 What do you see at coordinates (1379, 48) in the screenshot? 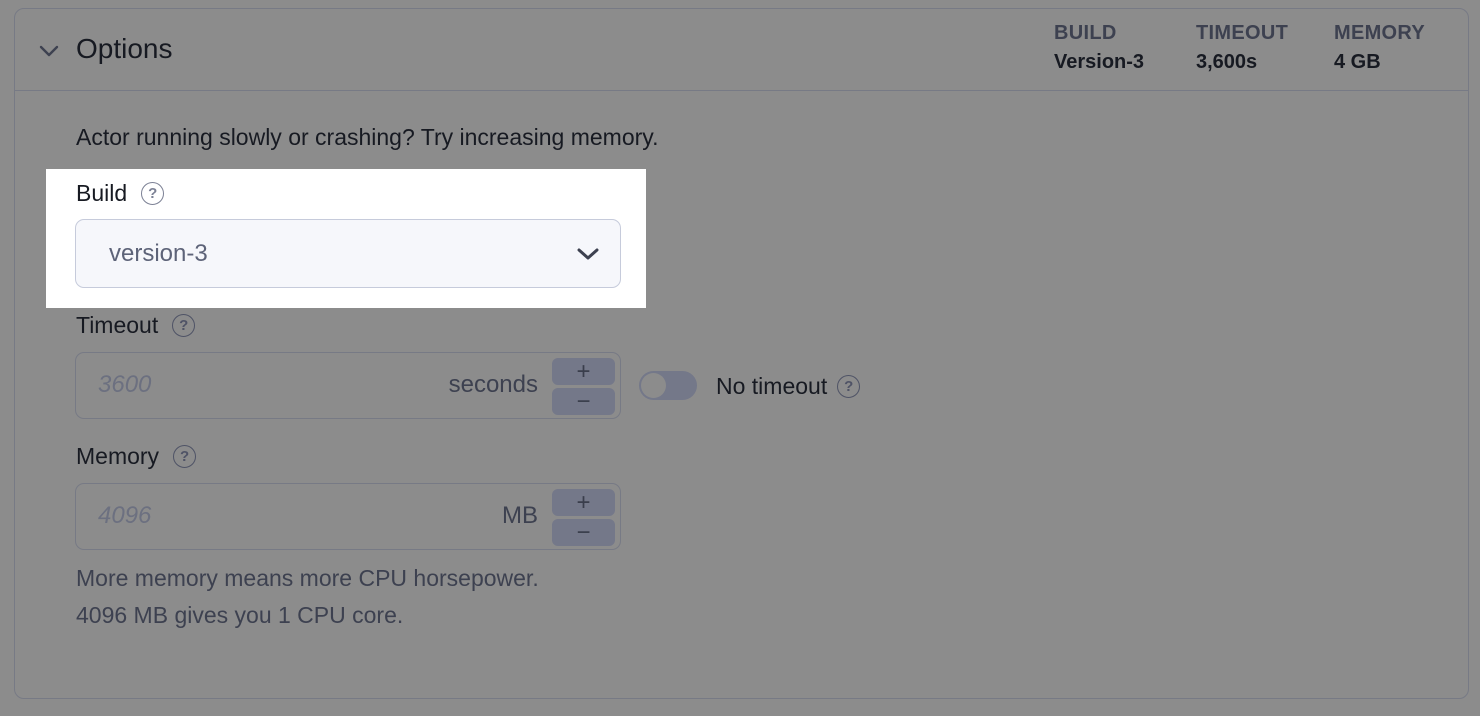
I see `summary-memory: MEMORY 4 GB` at bounding box center [1379, 48].